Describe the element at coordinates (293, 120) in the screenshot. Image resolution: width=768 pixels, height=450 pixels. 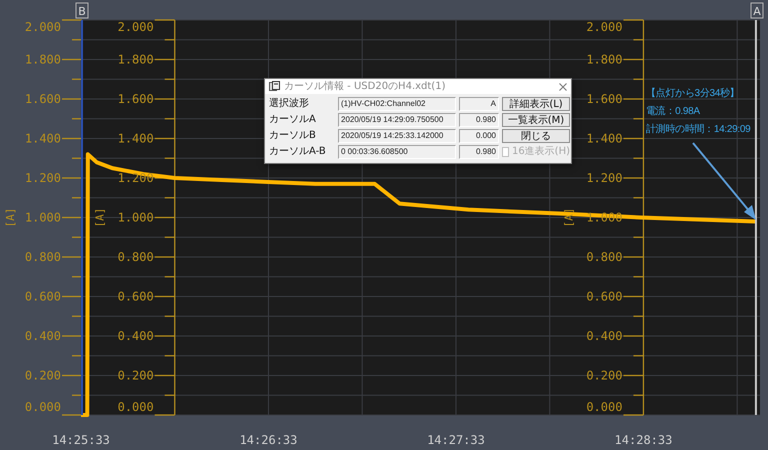
I see `row-label: カーソルA` at that location.